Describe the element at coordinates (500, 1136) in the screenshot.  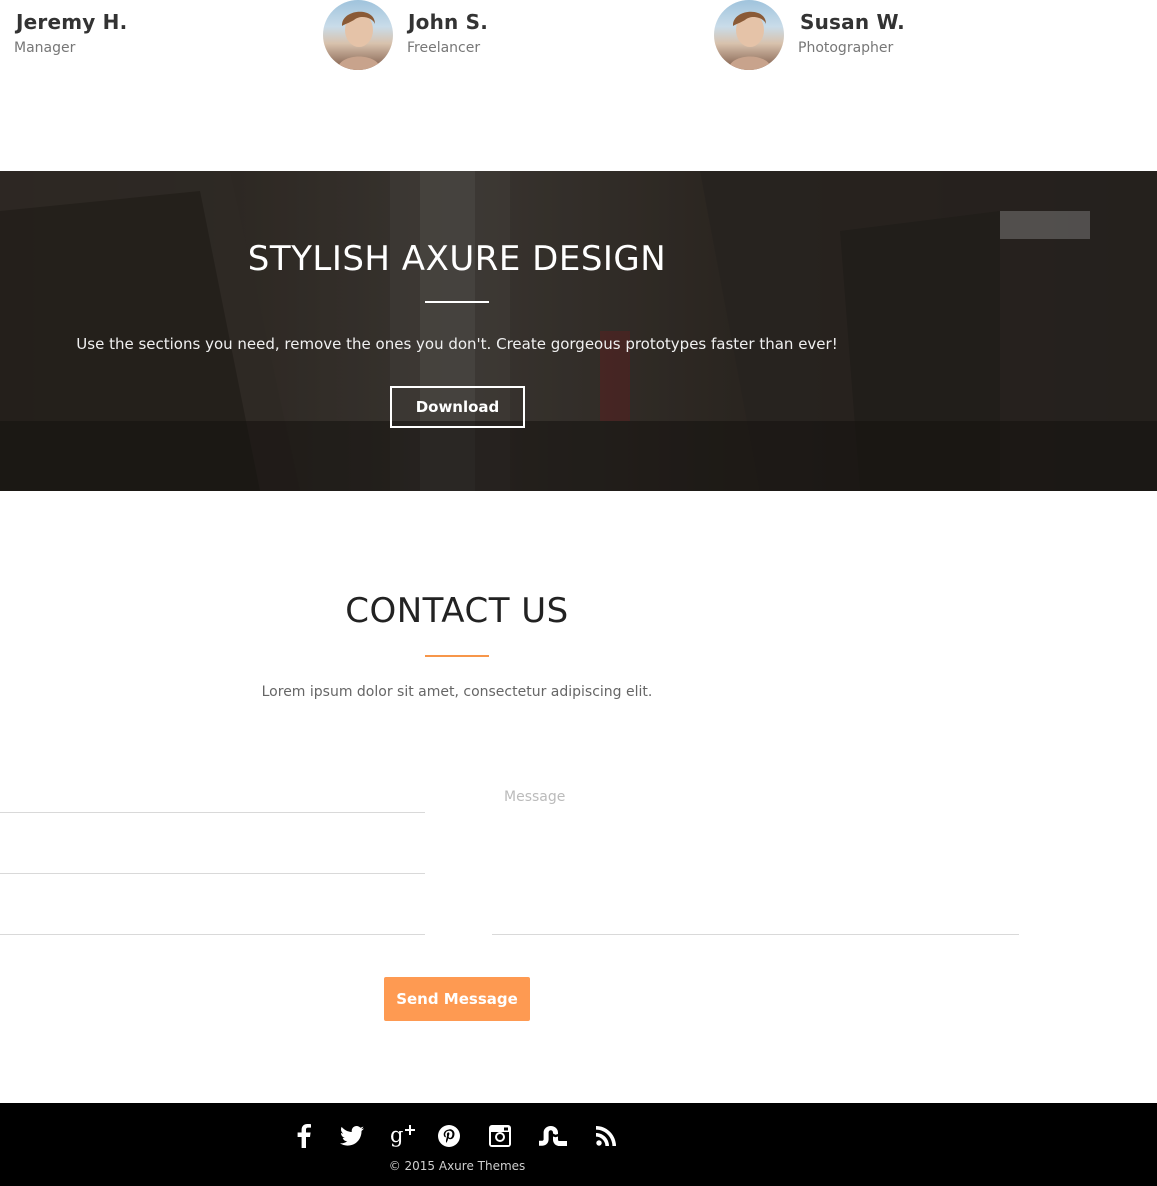
I see `instagram-icon` at that location.